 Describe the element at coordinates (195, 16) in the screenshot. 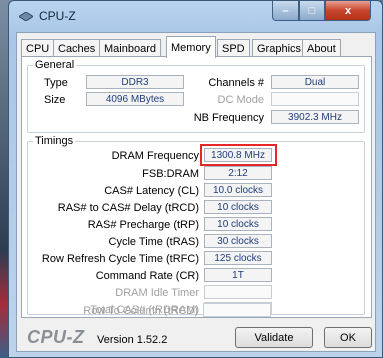

I see `title-bar: CPU-Z – □ x` at that location.